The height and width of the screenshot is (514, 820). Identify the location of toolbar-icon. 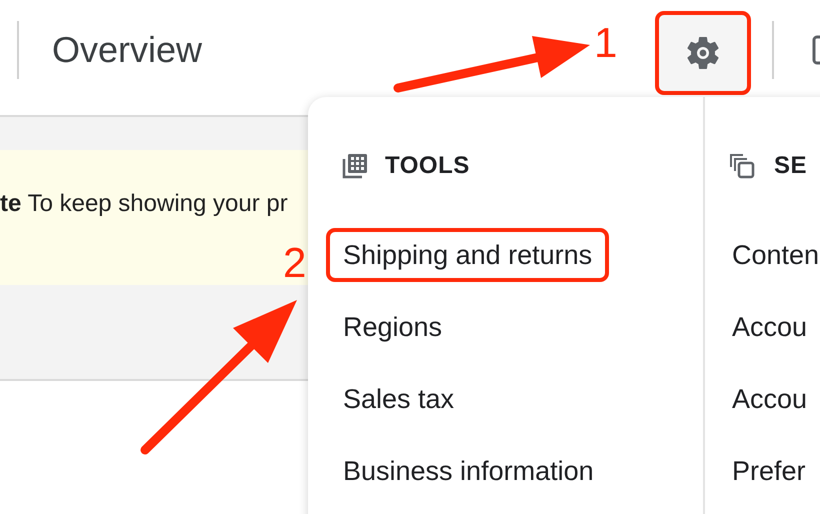
(816, 50).